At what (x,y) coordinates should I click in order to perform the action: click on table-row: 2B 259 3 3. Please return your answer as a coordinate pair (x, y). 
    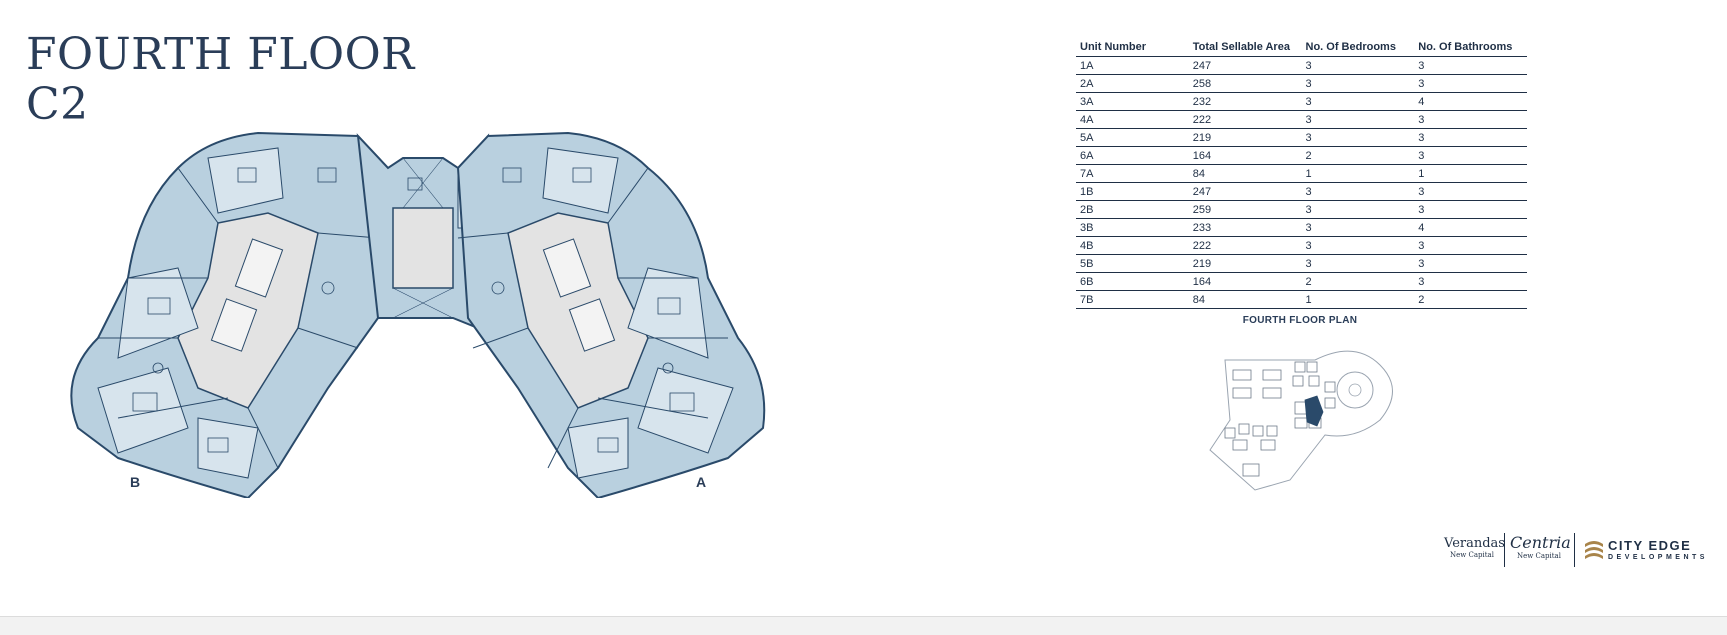
    Looking at the image, I should click on (1301, 209).